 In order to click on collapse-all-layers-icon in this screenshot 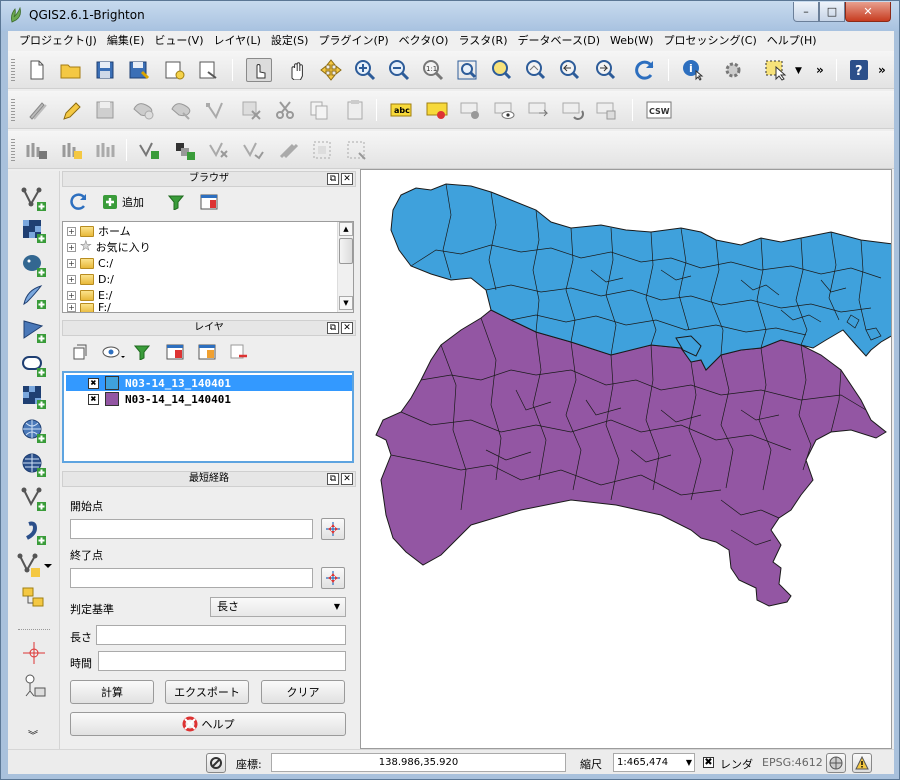, I will do `click(207, 352)`.